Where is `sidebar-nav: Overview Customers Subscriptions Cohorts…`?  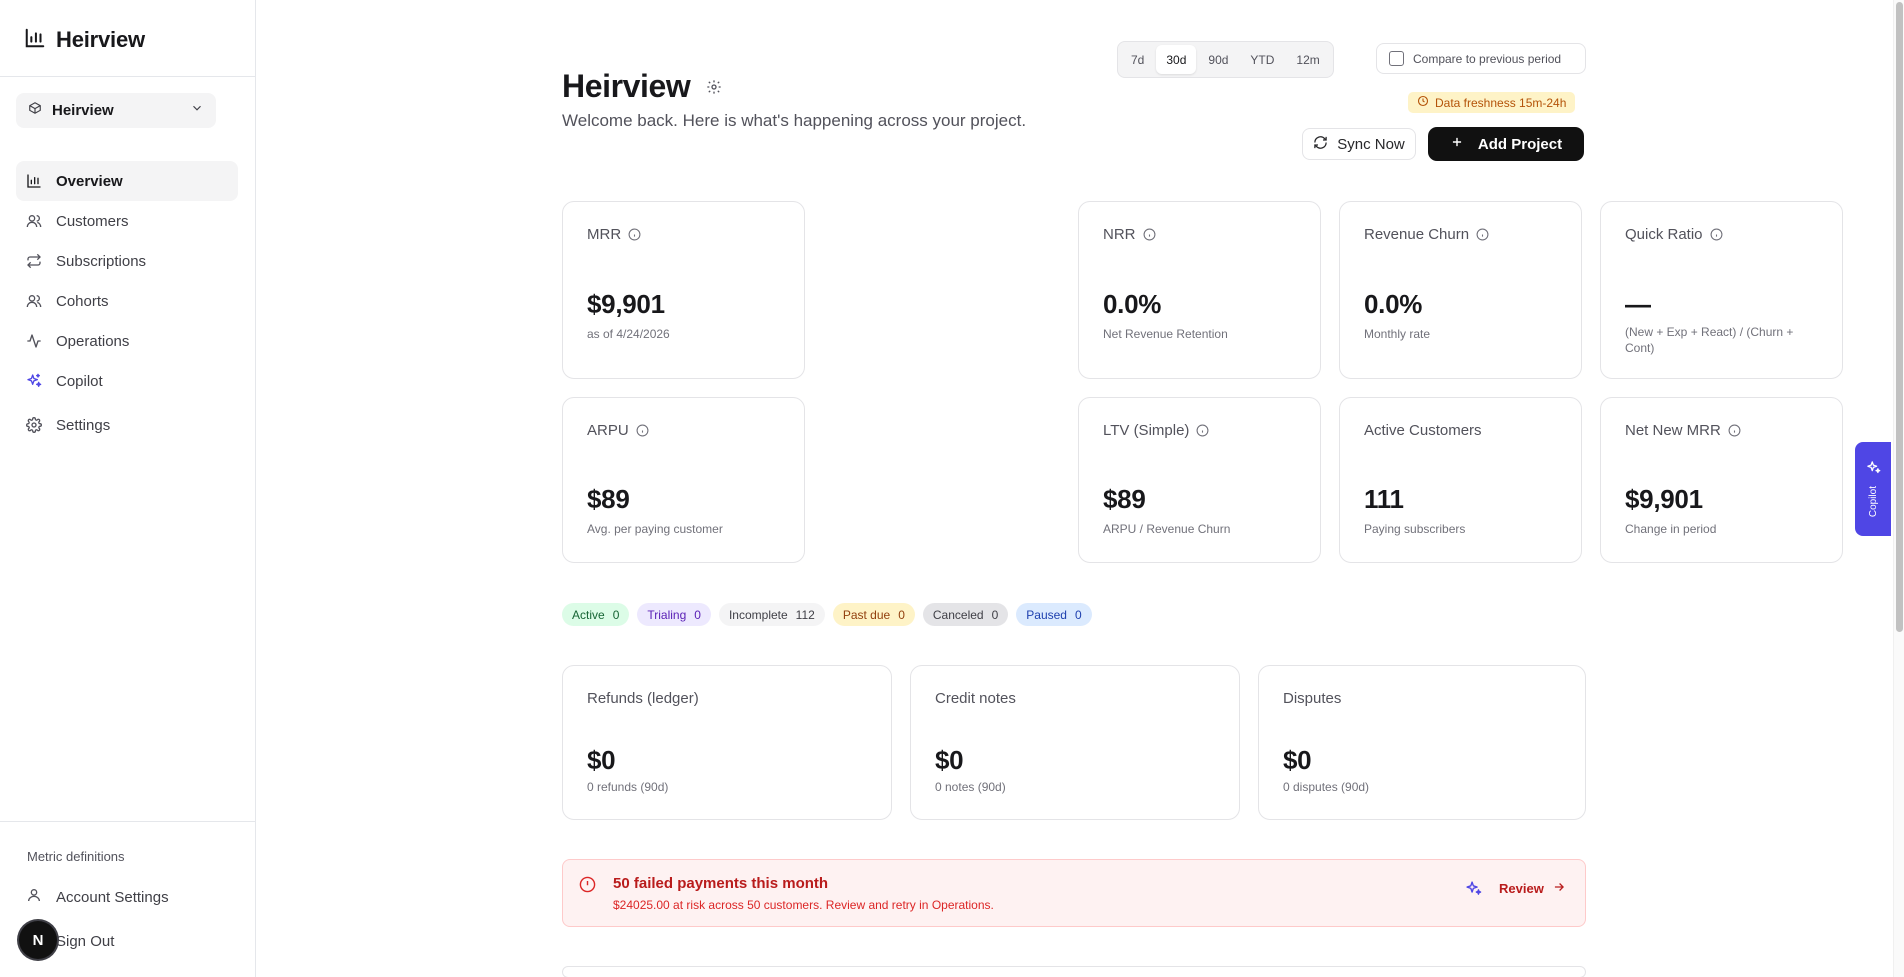
sidebar-nav: Overview Customers Subscriptions Cohorts… is located at coordinates (127, 303).